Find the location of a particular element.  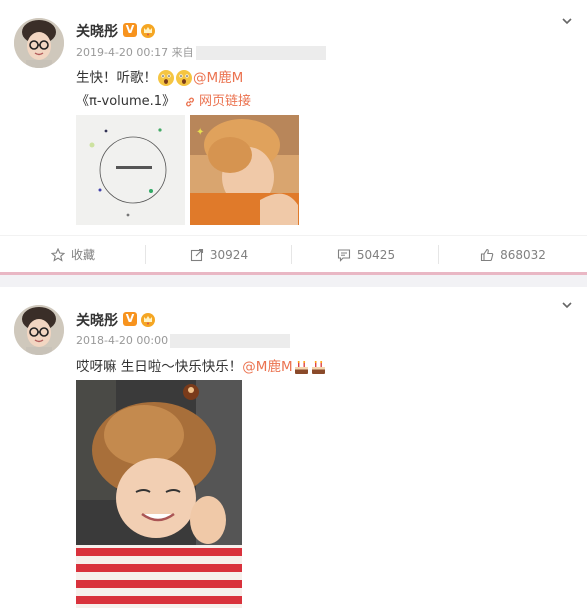

post-divider is located at coordinates (293, 279).